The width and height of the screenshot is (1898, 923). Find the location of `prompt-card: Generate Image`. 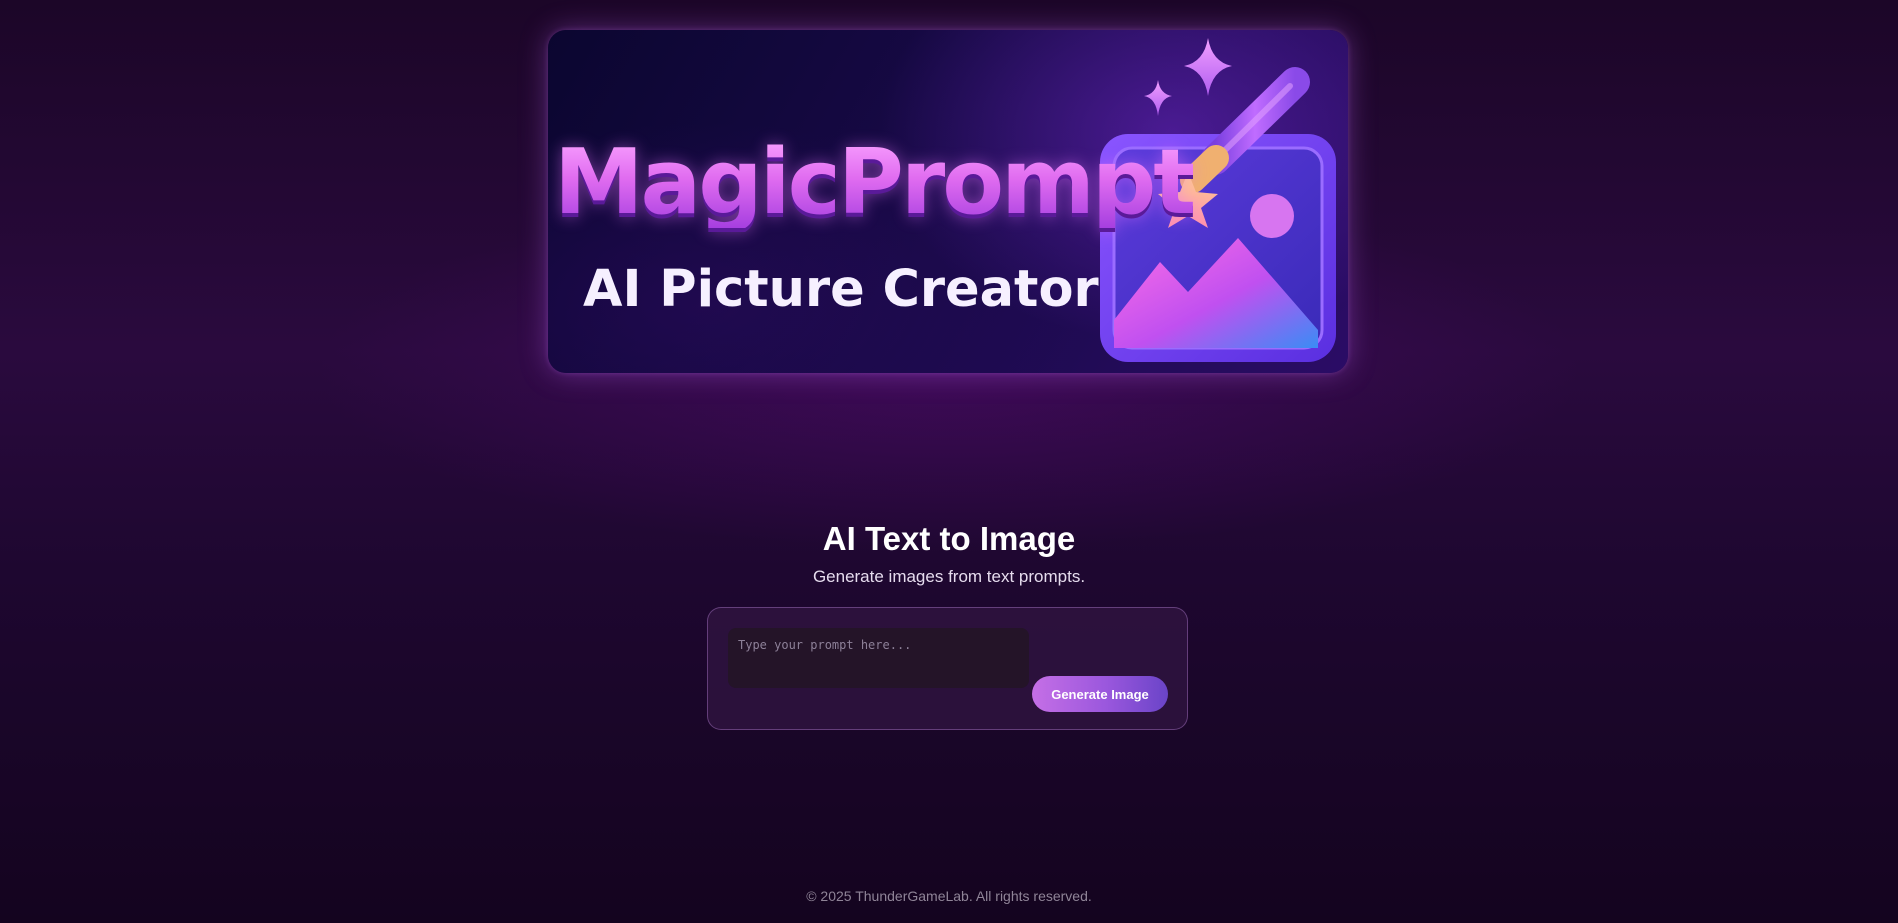

prompt-card: Generate Image is located at coordinates (947, 668).